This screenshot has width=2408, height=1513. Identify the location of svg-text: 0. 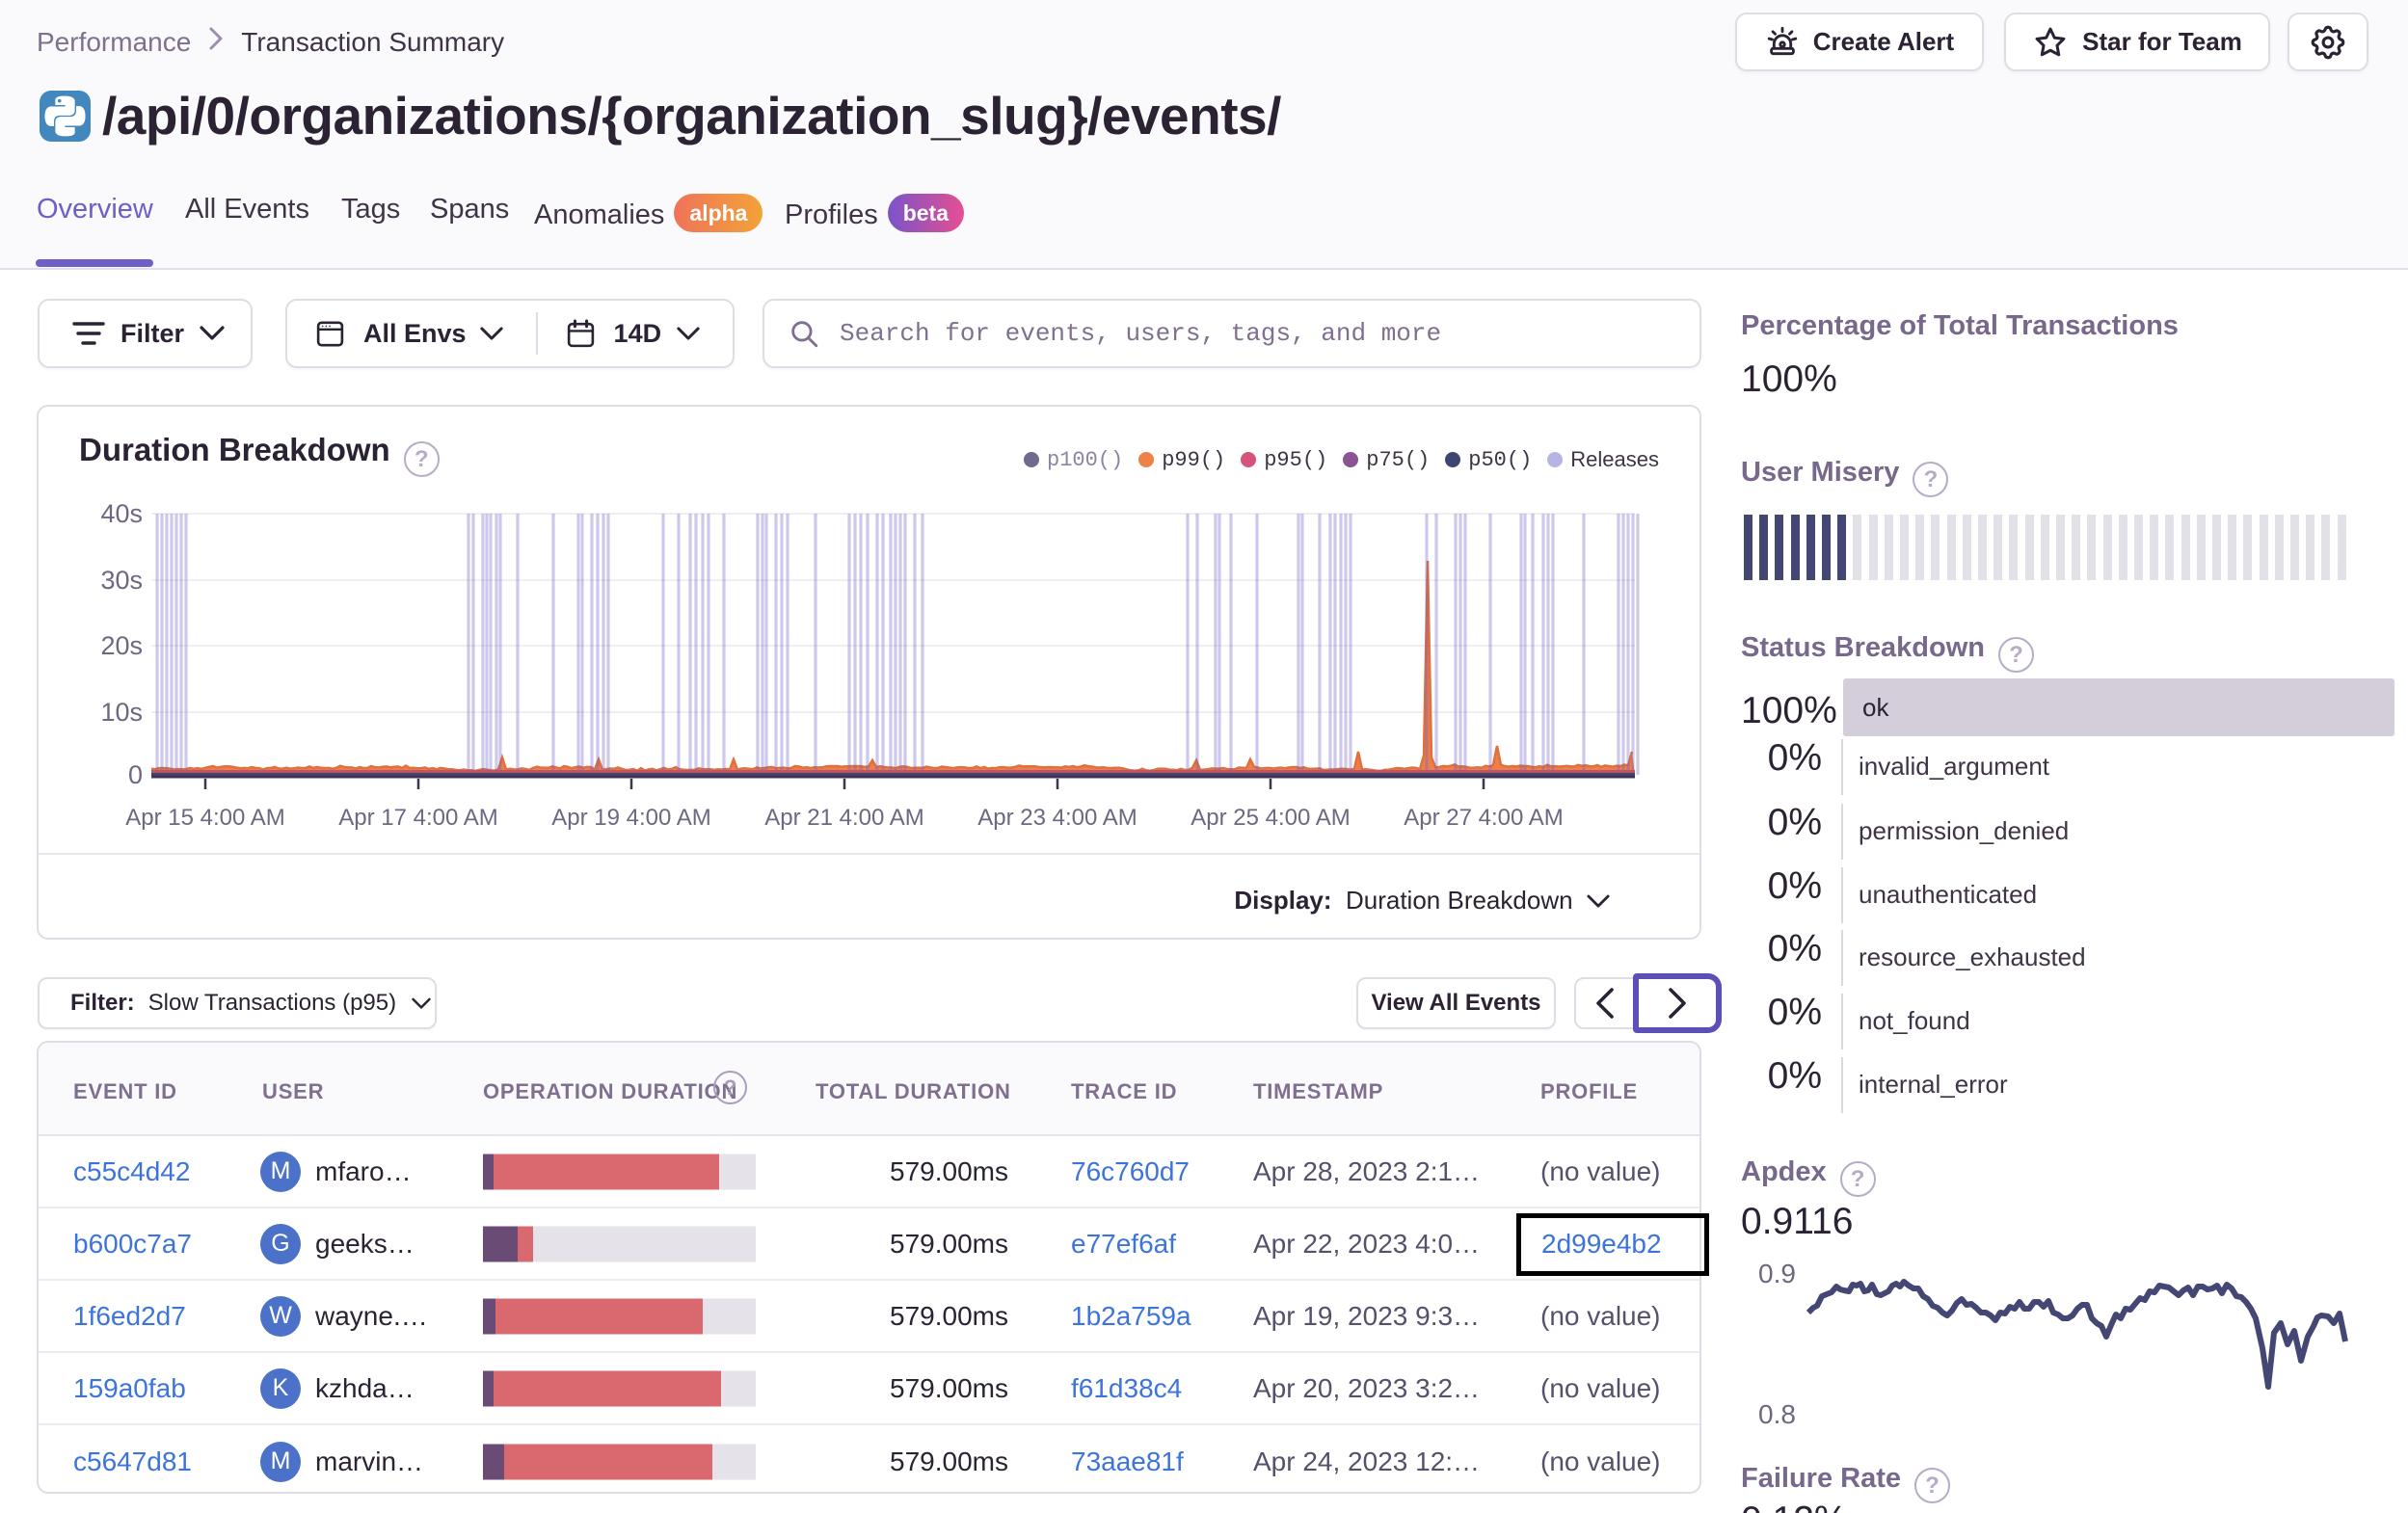
(135, 774).